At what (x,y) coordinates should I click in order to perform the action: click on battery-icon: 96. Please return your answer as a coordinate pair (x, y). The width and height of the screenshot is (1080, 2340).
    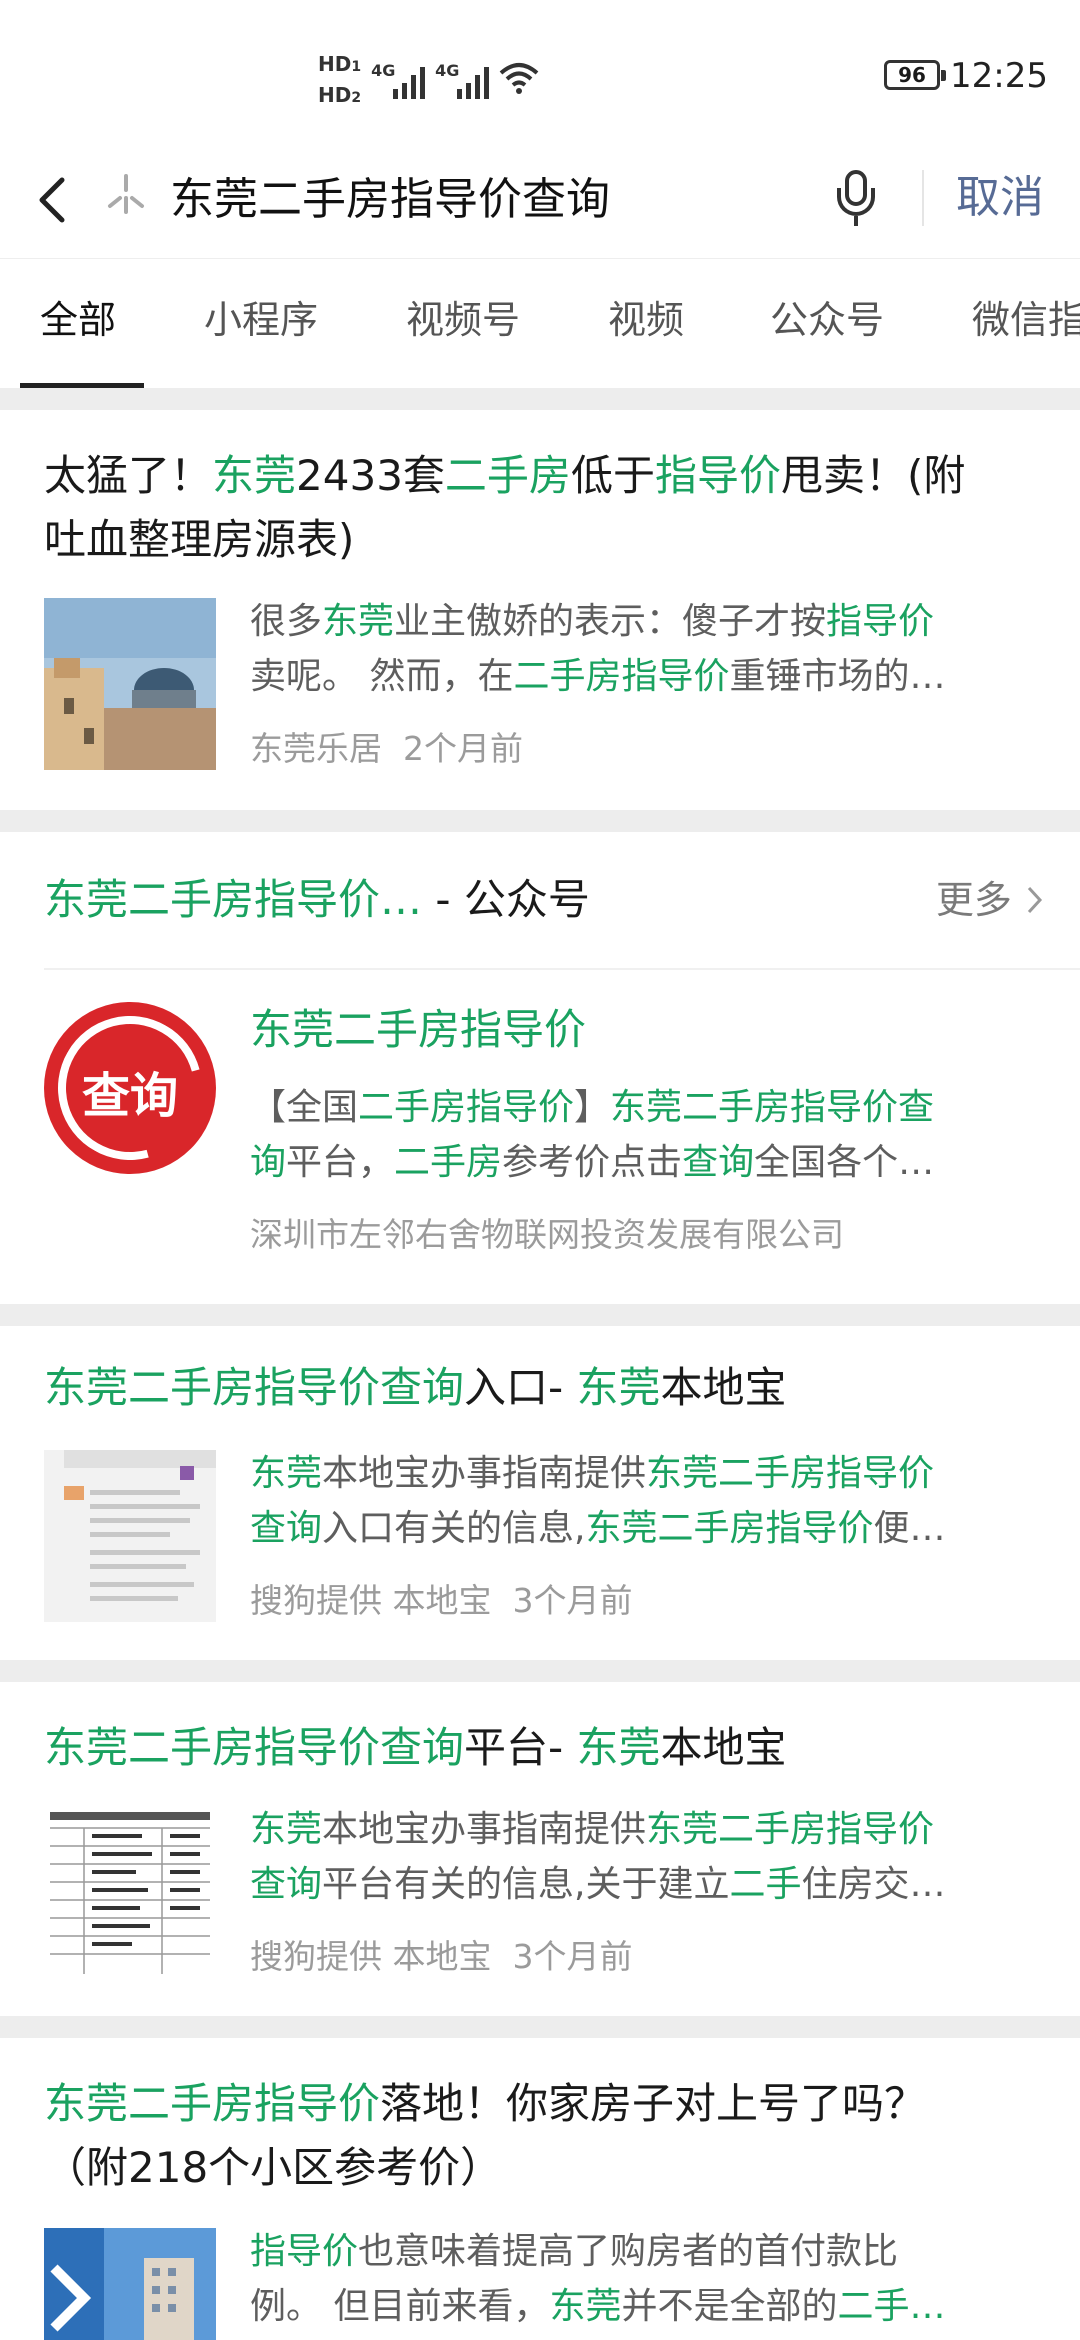
    Looking at the image, I should click on (915, 75).